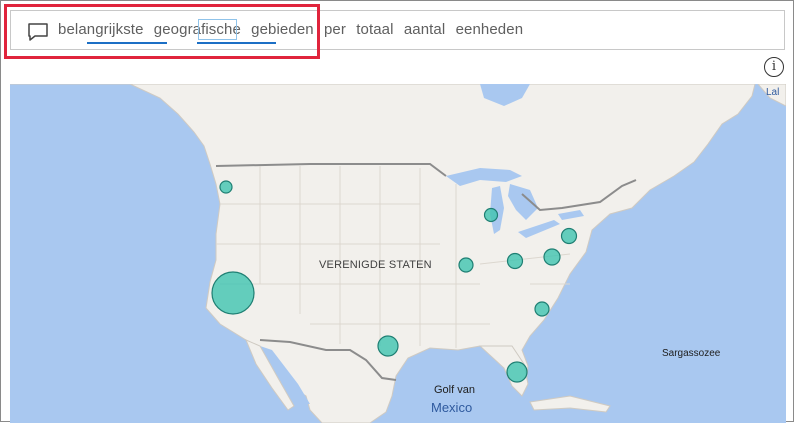 This screenshot has width=794, height=423. What do you see at coordinates (101, 29) in the screenshot?
I see `qa-word: belangrijkste` at bounding box center [101, 29].